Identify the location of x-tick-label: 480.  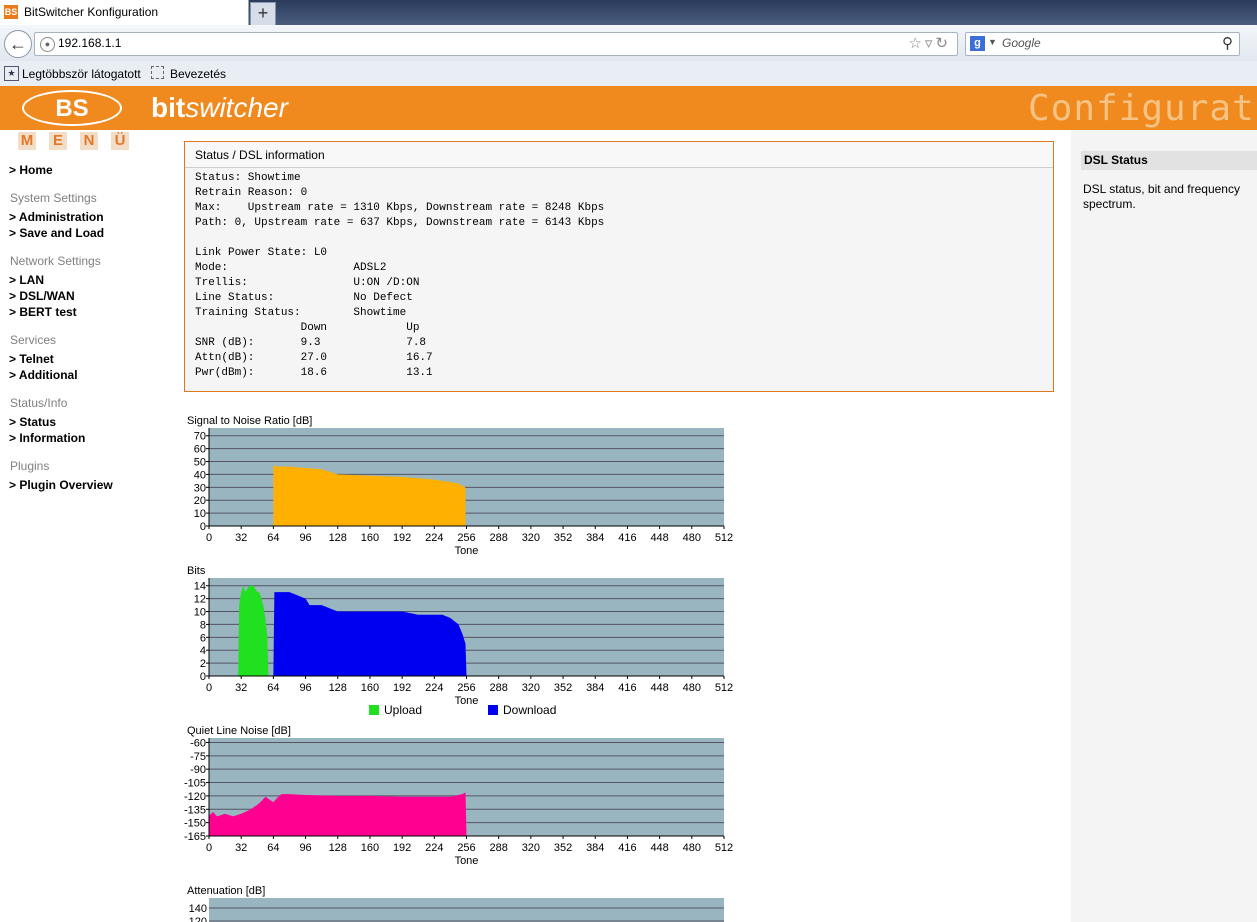
(692, 848).